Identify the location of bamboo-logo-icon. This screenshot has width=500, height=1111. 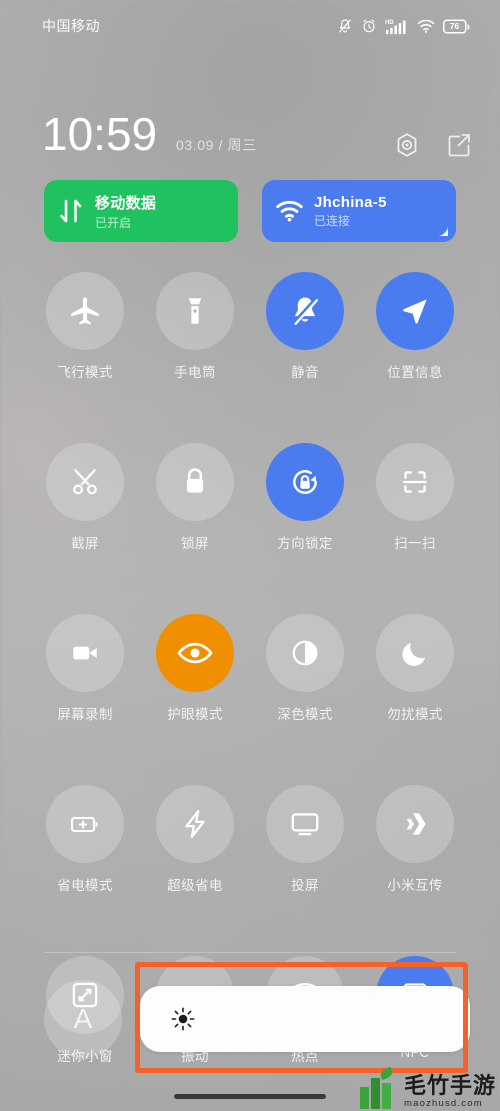
(378, 1087).